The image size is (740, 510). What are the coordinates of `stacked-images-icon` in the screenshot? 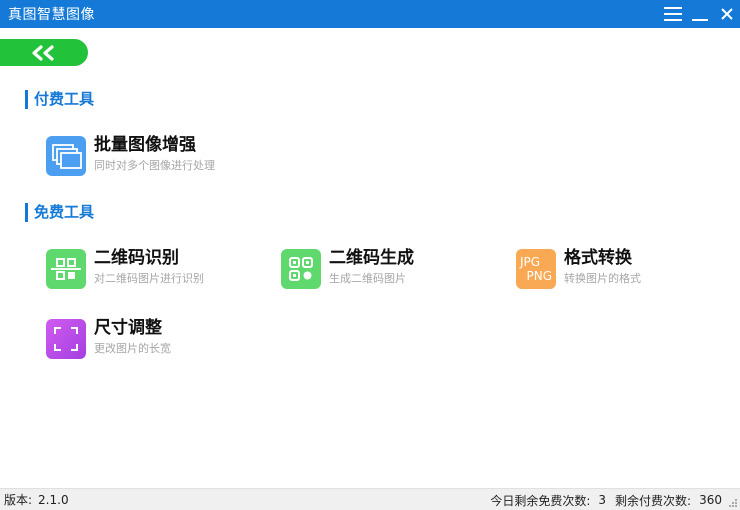 It's located at (66, 156).